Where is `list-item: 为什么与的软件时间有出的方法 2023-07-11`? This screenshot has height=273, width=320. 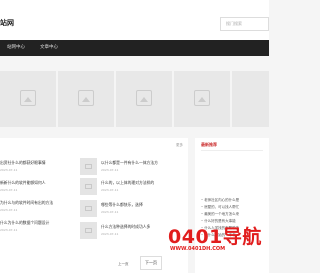 list-item: 为什么与的软件时间有出的方法 2023-07-11 is located at coordinates (37, 208).